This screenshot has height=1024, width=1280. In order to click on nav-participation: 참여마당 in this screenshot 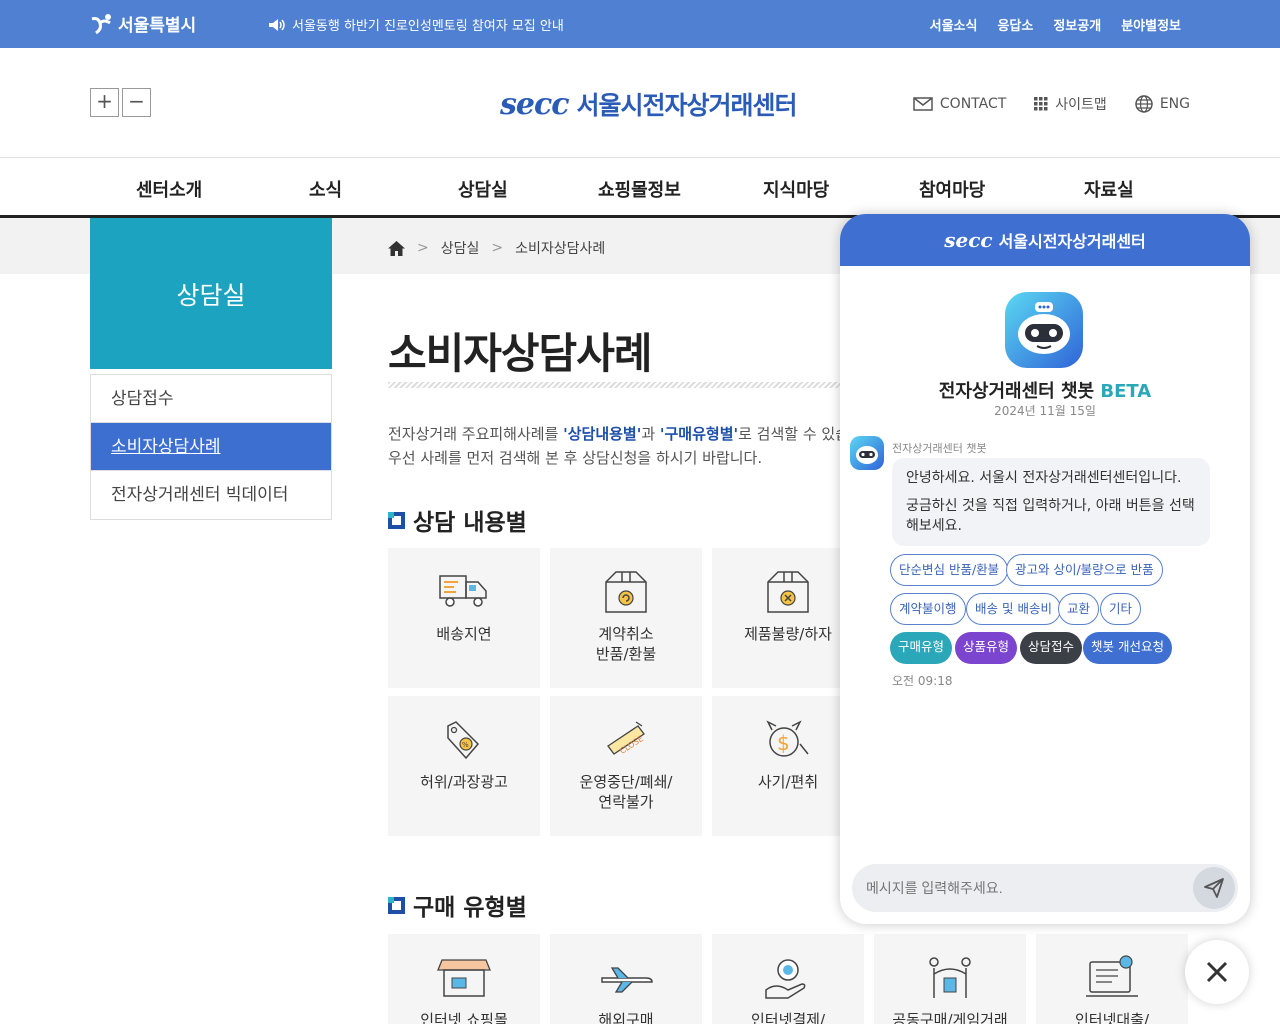, I will do `click(952, 189)`.